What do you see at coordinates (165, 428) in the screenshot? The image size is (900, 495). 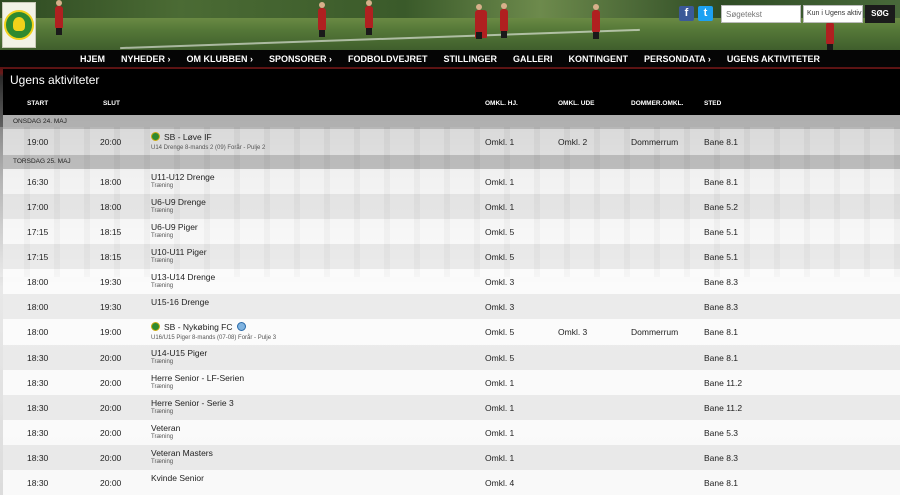 I see `activity-title: Veteran` at bounding box center [165, 428].